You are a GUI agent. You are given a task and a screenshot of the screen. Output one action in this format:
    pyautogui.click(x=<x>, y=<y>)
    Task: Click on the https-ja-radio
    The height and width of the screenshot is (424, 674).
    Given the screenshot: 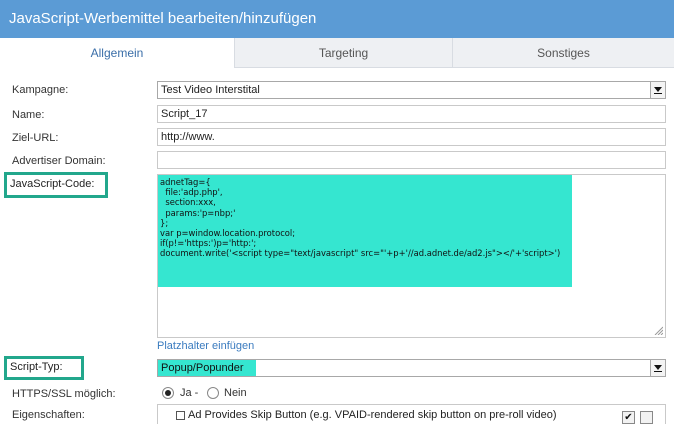 What is the action you would take?
    pyautogui.click(x=168, y=393)
    